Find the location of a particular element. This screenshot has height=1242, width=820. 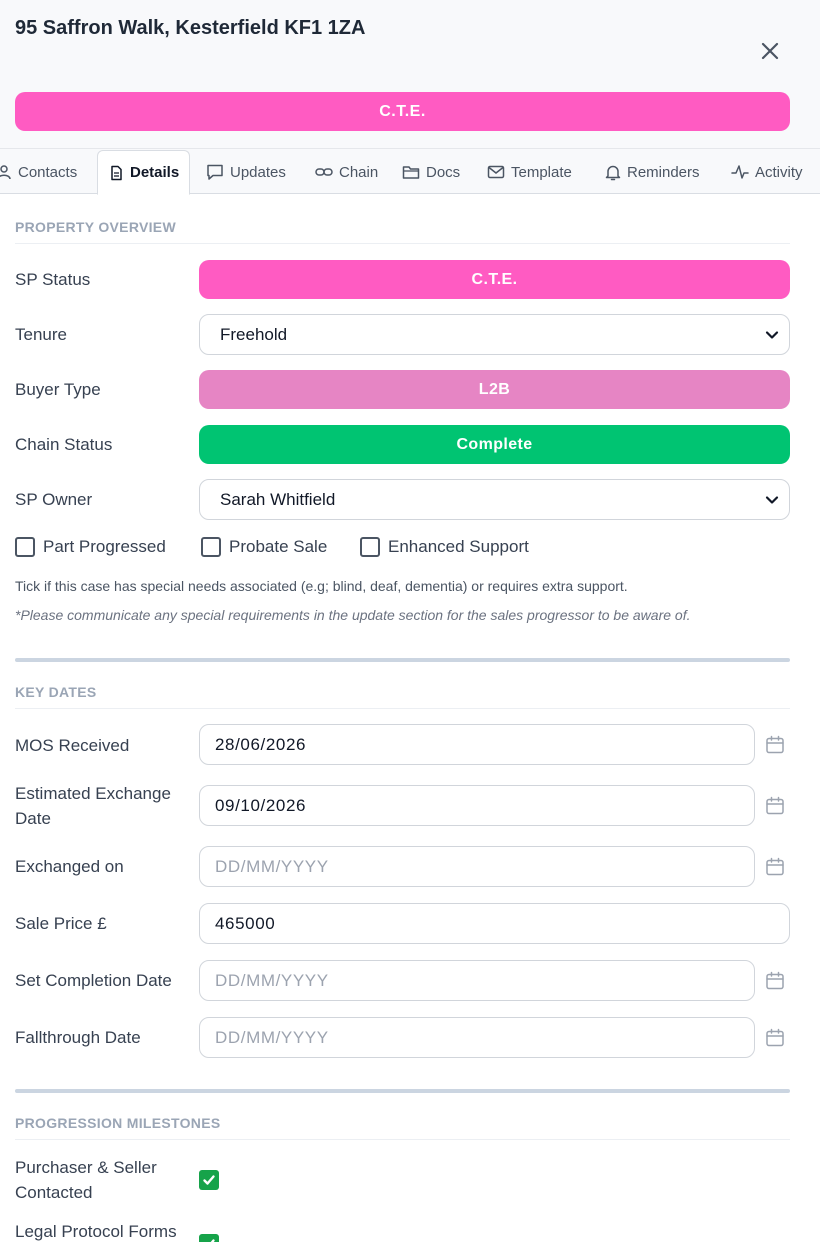

purchaser-seller-contacted-checkbox is located at coordinates (209, 1180).